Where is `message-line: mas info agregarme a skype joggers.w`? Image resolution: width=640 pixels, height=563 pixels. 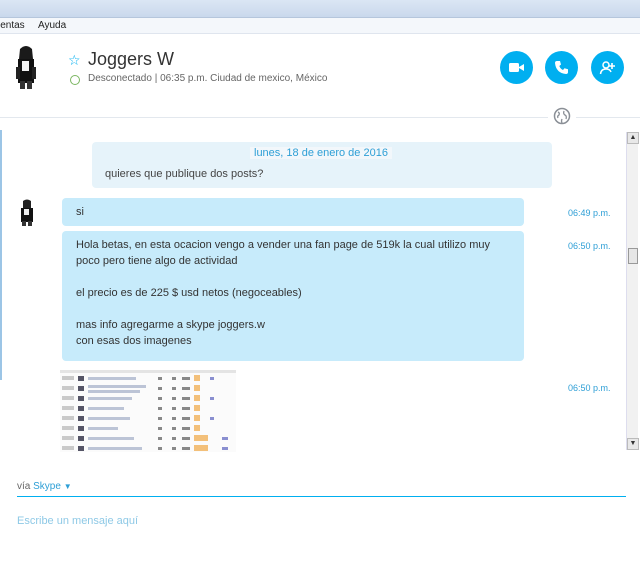
message-line: mas info agregarme a skype joggers.w is located at coordinates (170, 325).